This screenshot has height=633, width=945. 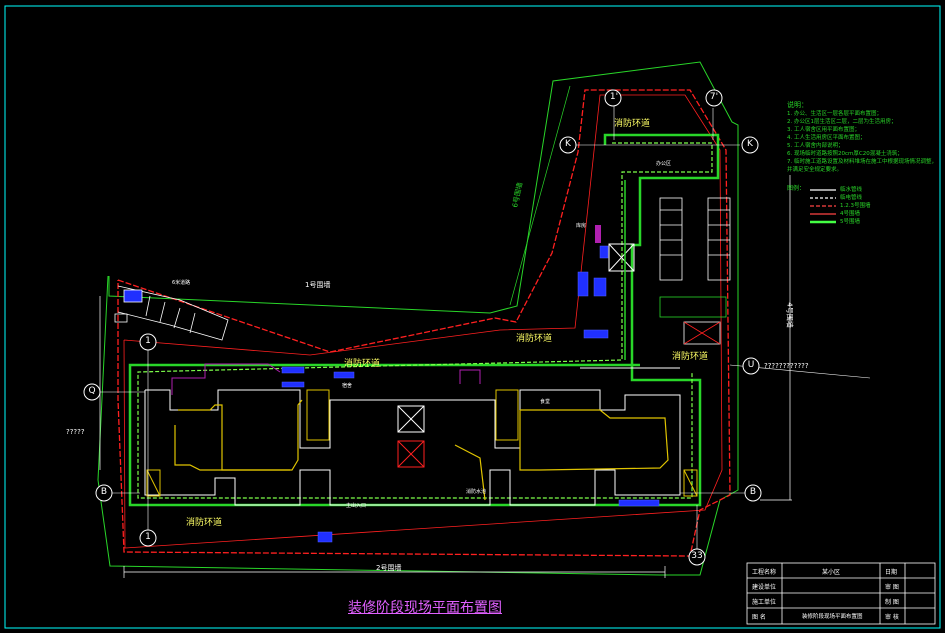 What do you see at coordinates (823, 206) in the screenshot?
I see `legend-swatches` at bounding box center [823, 206].